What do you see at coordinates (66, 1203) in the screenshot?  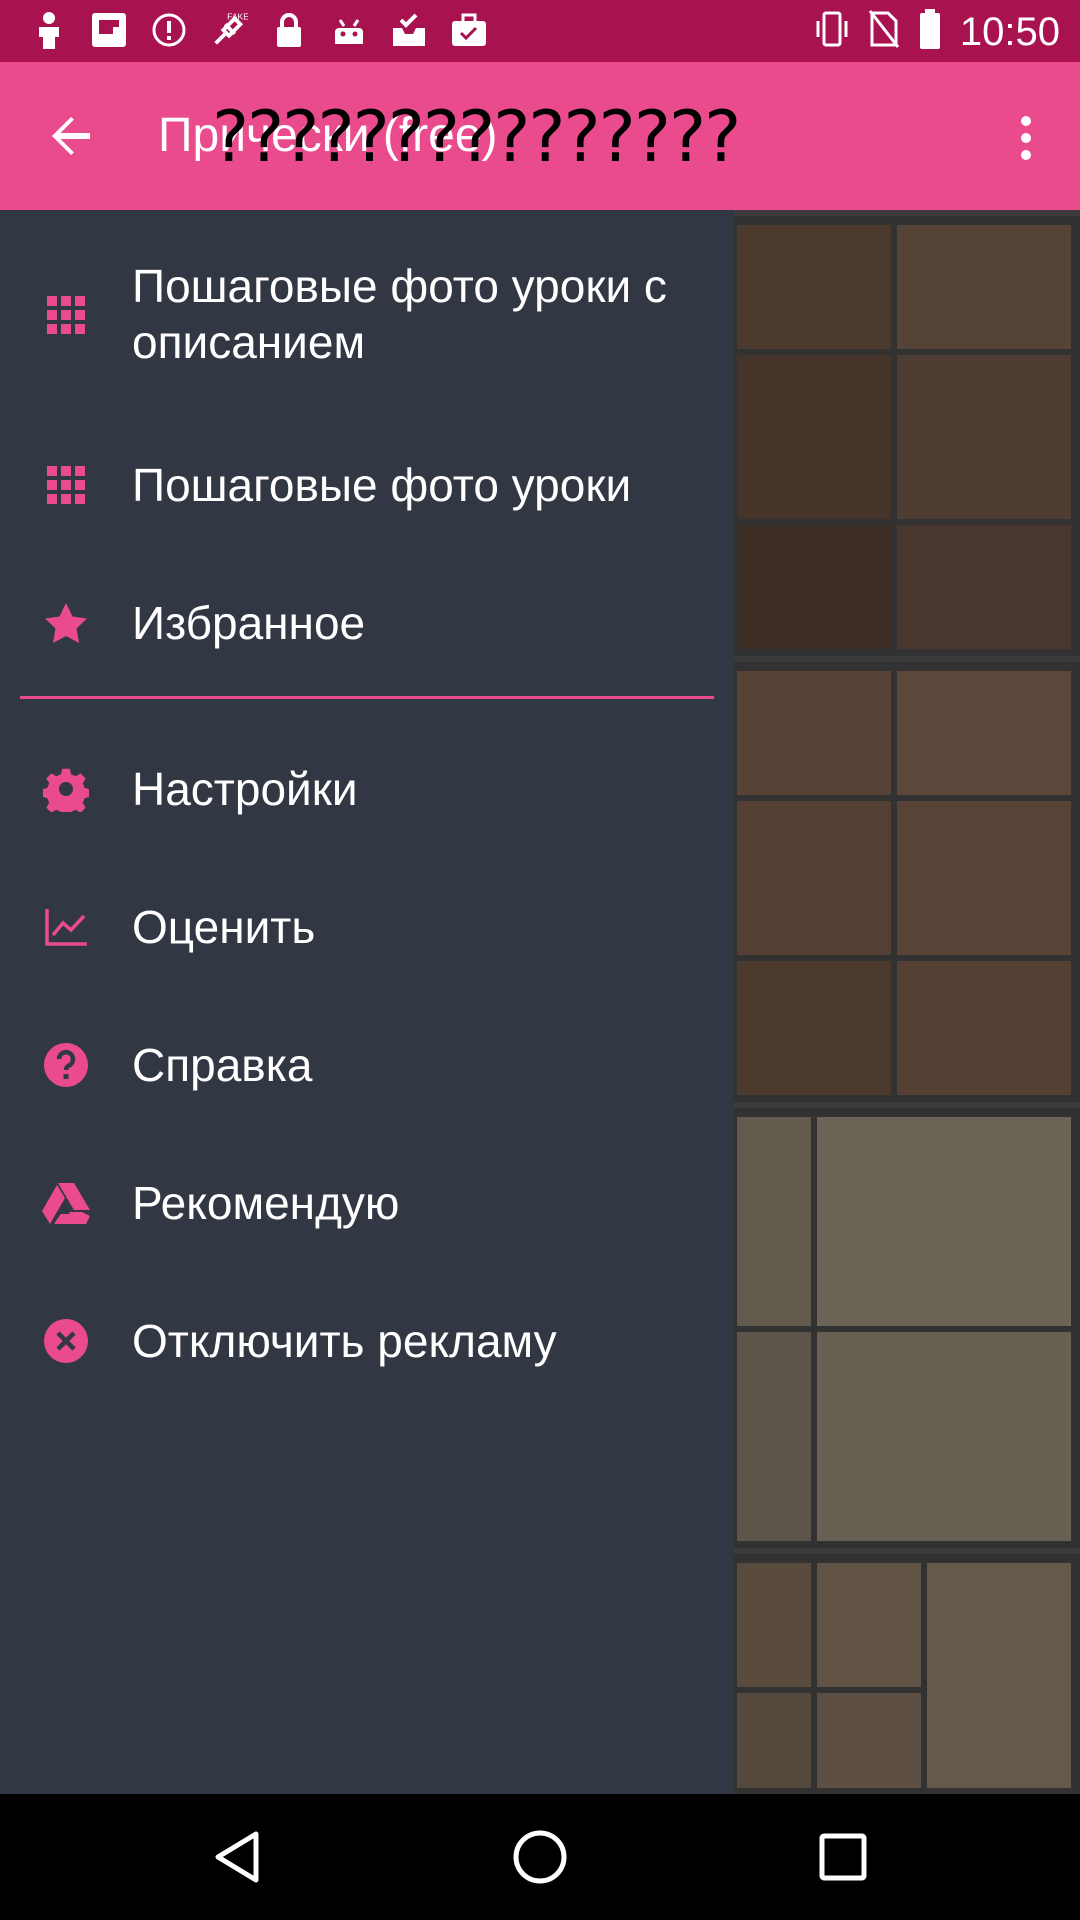 I see `drive-icon` at bounding box center [66, 1203].